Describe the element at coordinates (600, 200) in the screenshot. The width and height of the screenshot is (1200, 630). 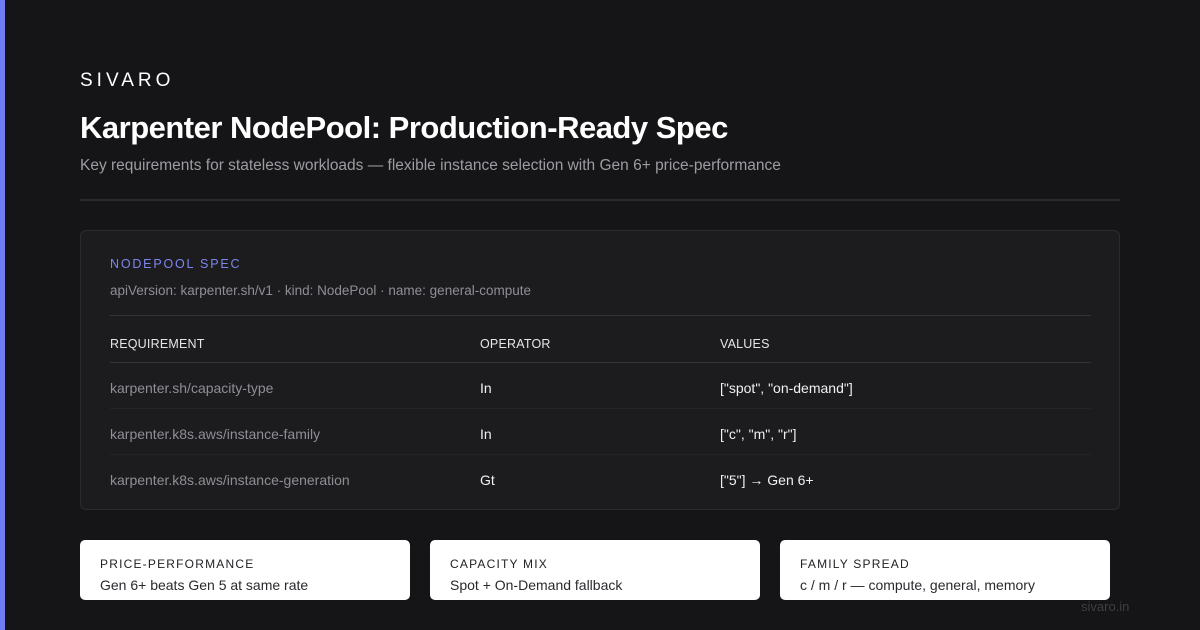
I see `header-divider` at that location.